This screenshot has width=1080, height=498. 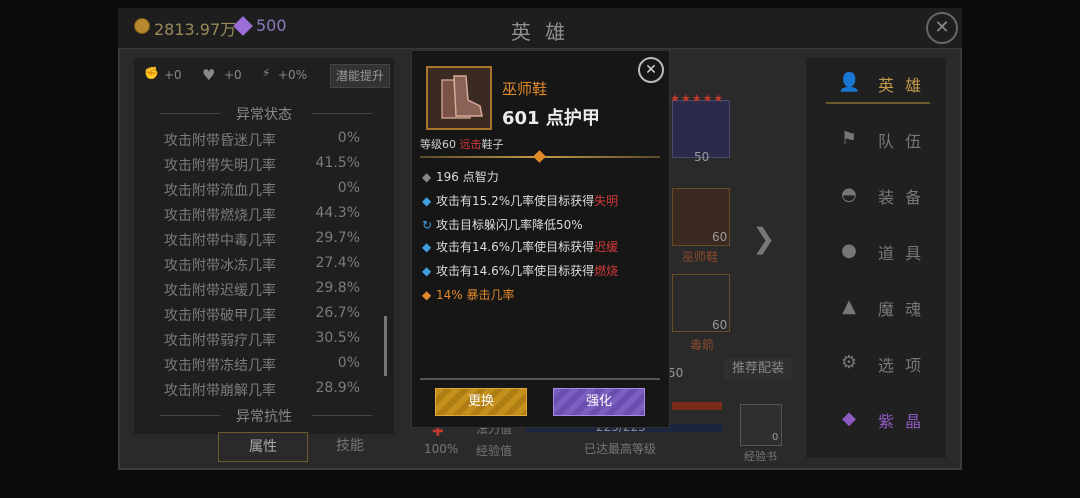 I want to click on change-button: 更换, so click(x=481, y=402).